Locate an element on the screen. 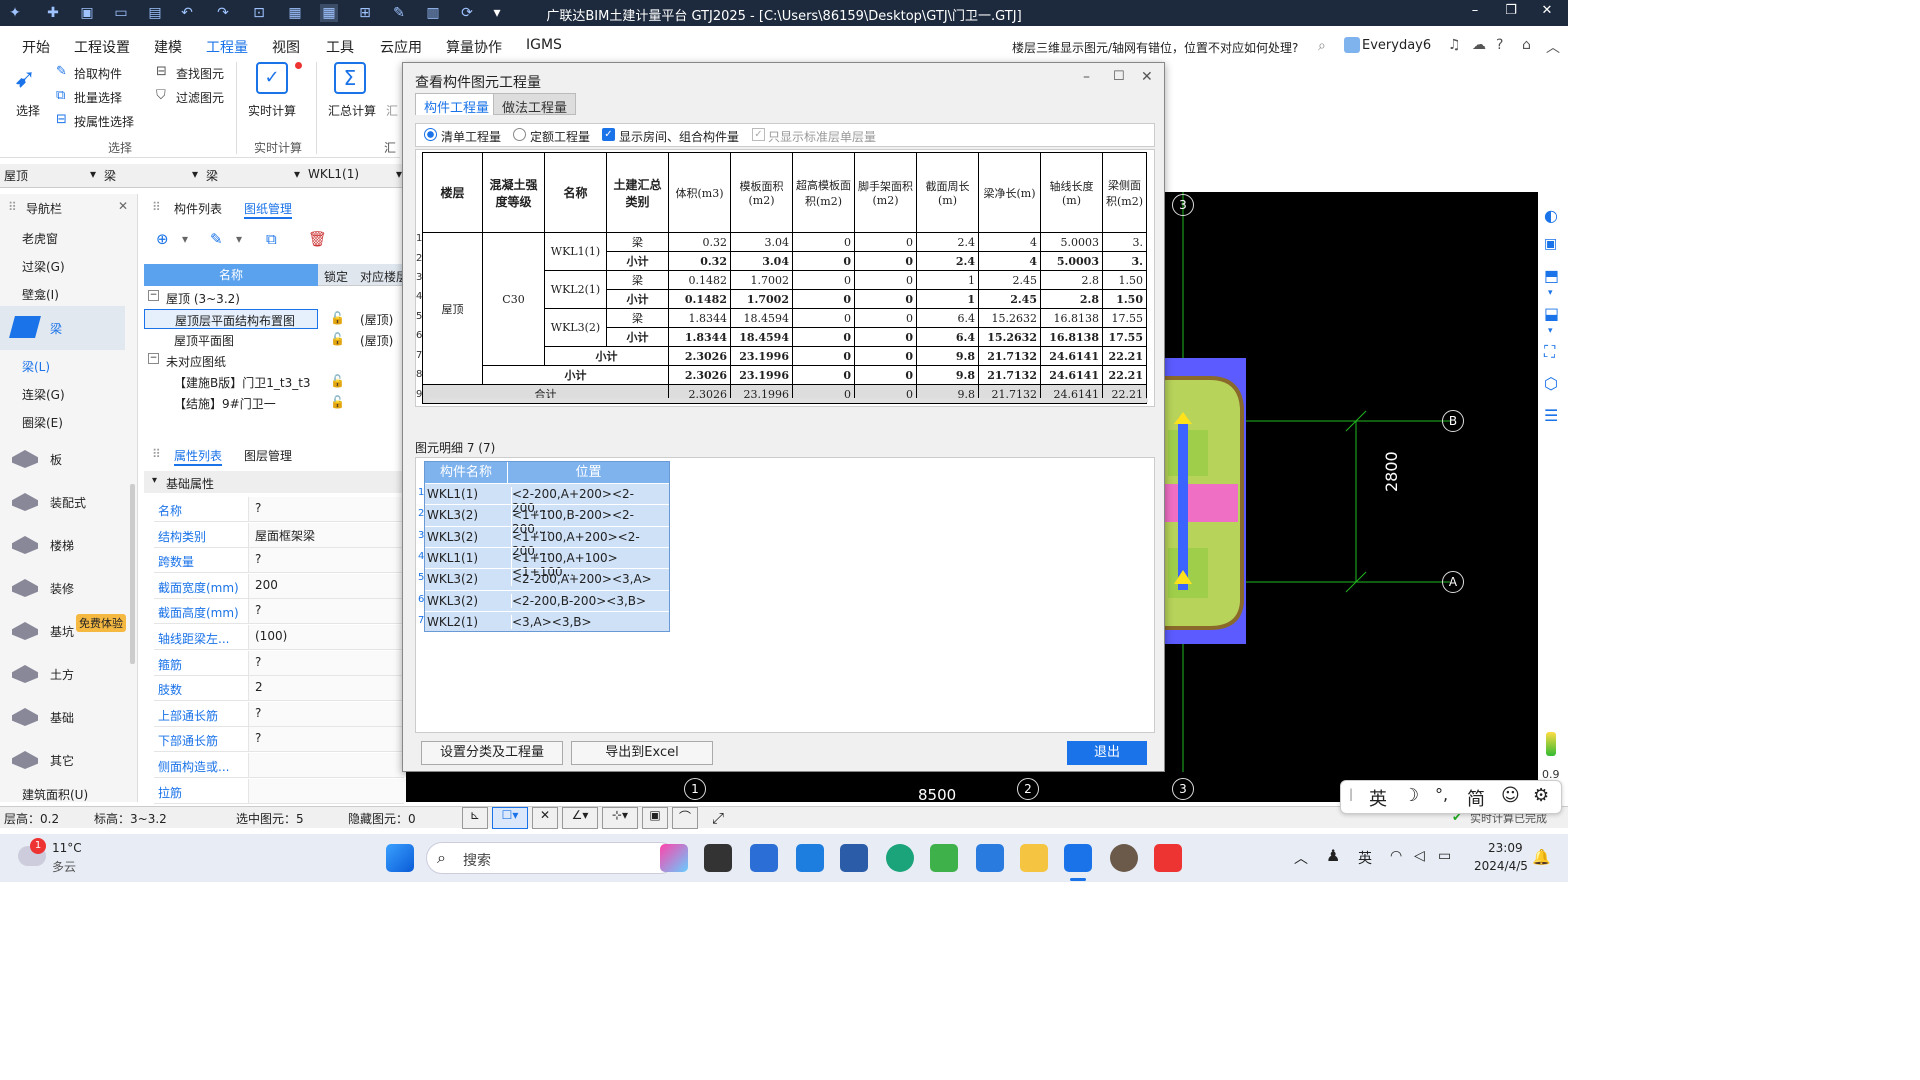 The width and height of the screenshot is (1920, 1080). checkbox-std-only: ✓ is located at coordinates (758, 134).